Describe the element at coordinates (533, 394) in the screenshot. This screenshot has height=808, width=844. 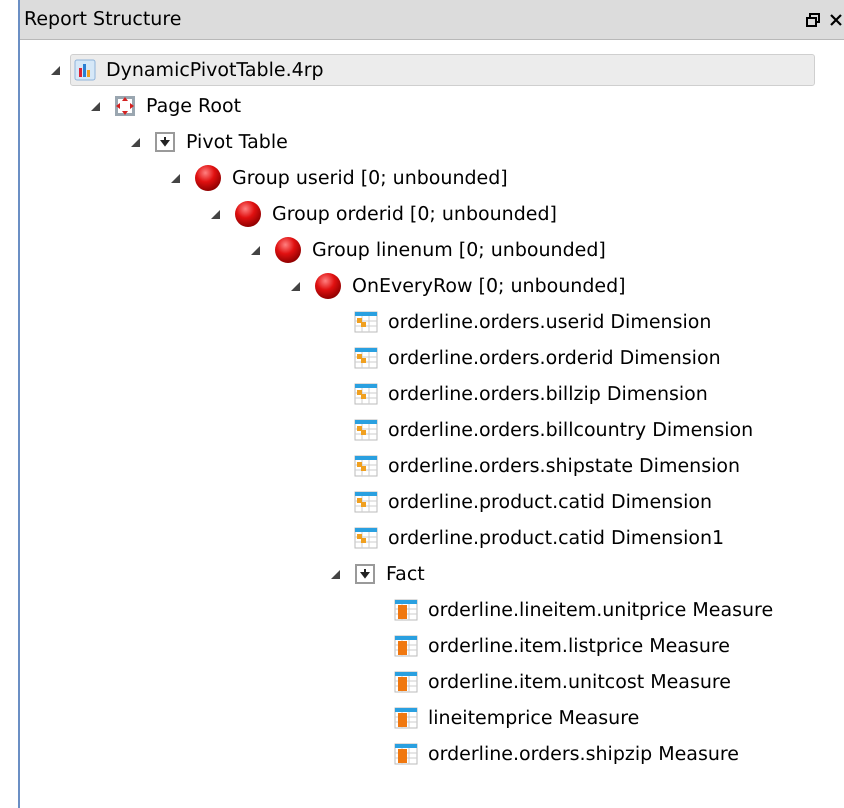
I see `tree-item: orderline.orders.billzip Dimension` at that location.